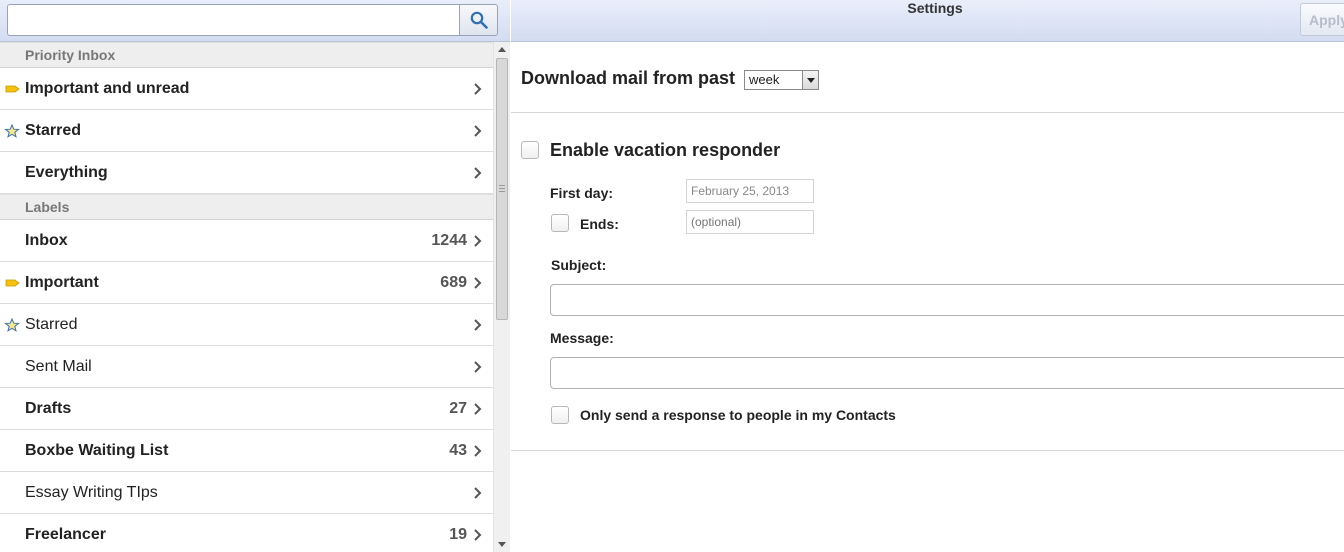  What do you see at coordinates (246, 89) in the screenshot?
I see `nav-item-important-and-unread: Important and unread` at bounding box center [246, 89].